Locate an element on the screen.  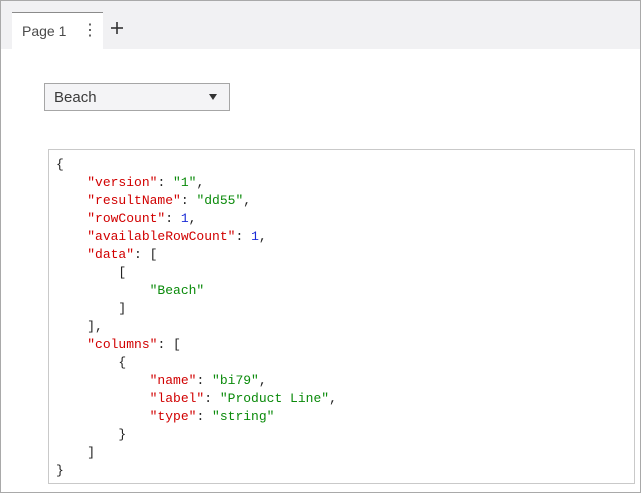
json-string: "string" is located at coordinates (243, 416).